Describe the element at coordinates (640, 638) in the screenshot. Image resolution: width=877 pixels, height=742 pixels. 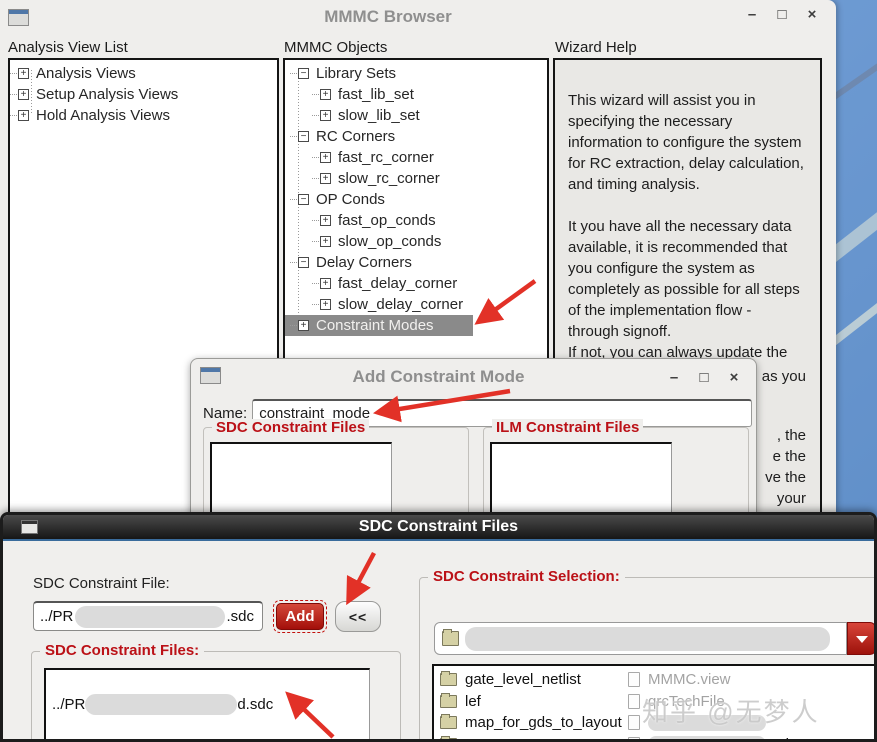
I see `directory-path-combo` at that location.